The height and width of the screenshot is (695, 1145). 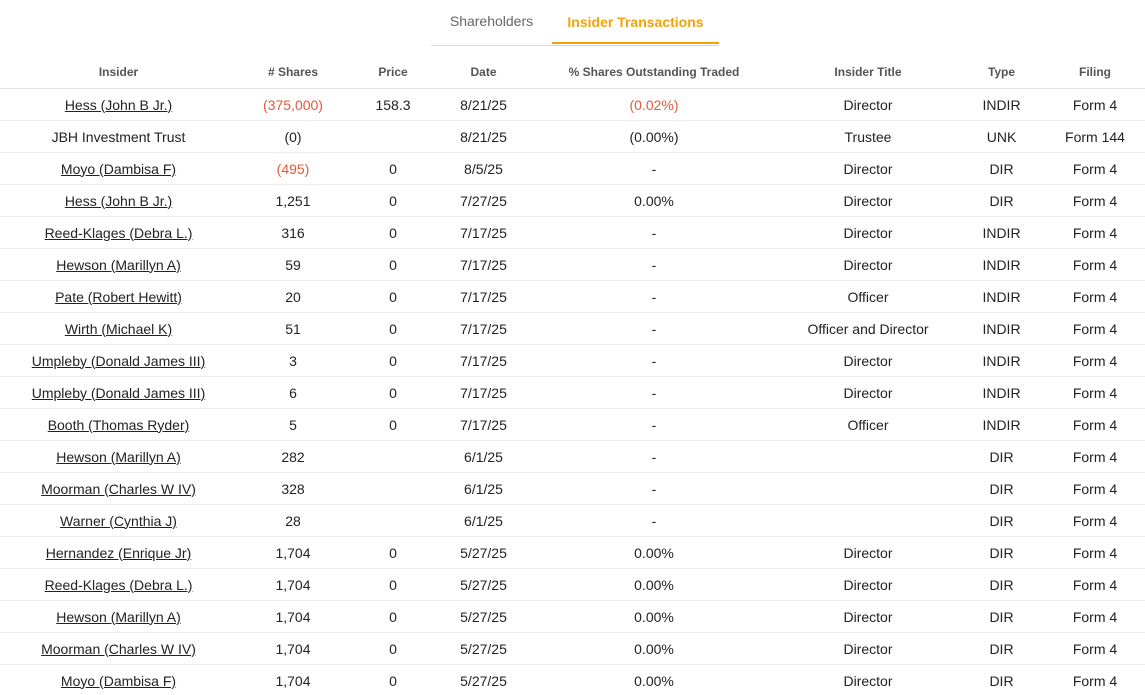 What do you see at coordinates (293, 200) in the screenshot?
I see `shares-cell-wrap: 1,251` at bounding box center [293, 200].